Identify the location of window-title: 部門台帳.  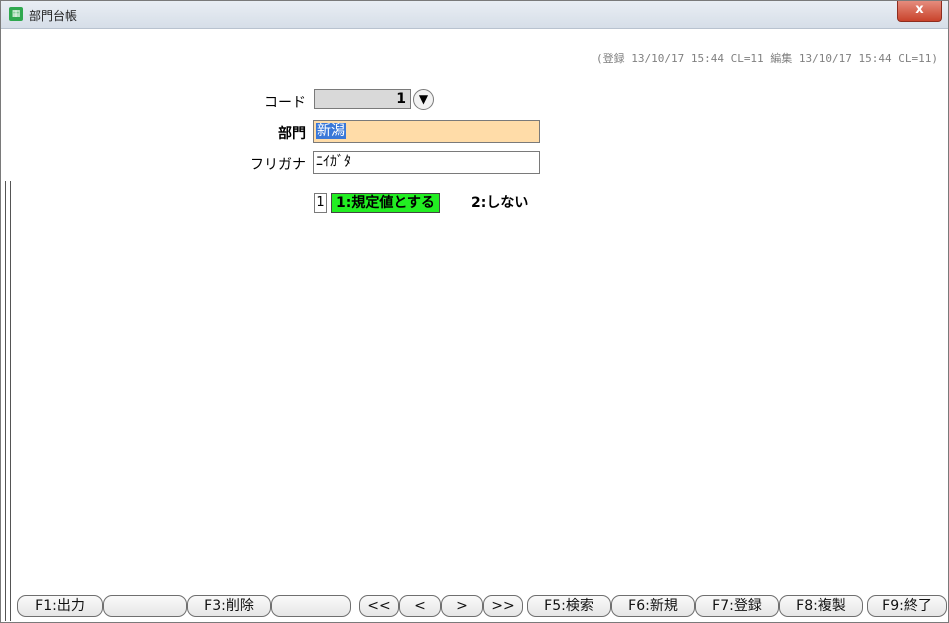
(53, 16).